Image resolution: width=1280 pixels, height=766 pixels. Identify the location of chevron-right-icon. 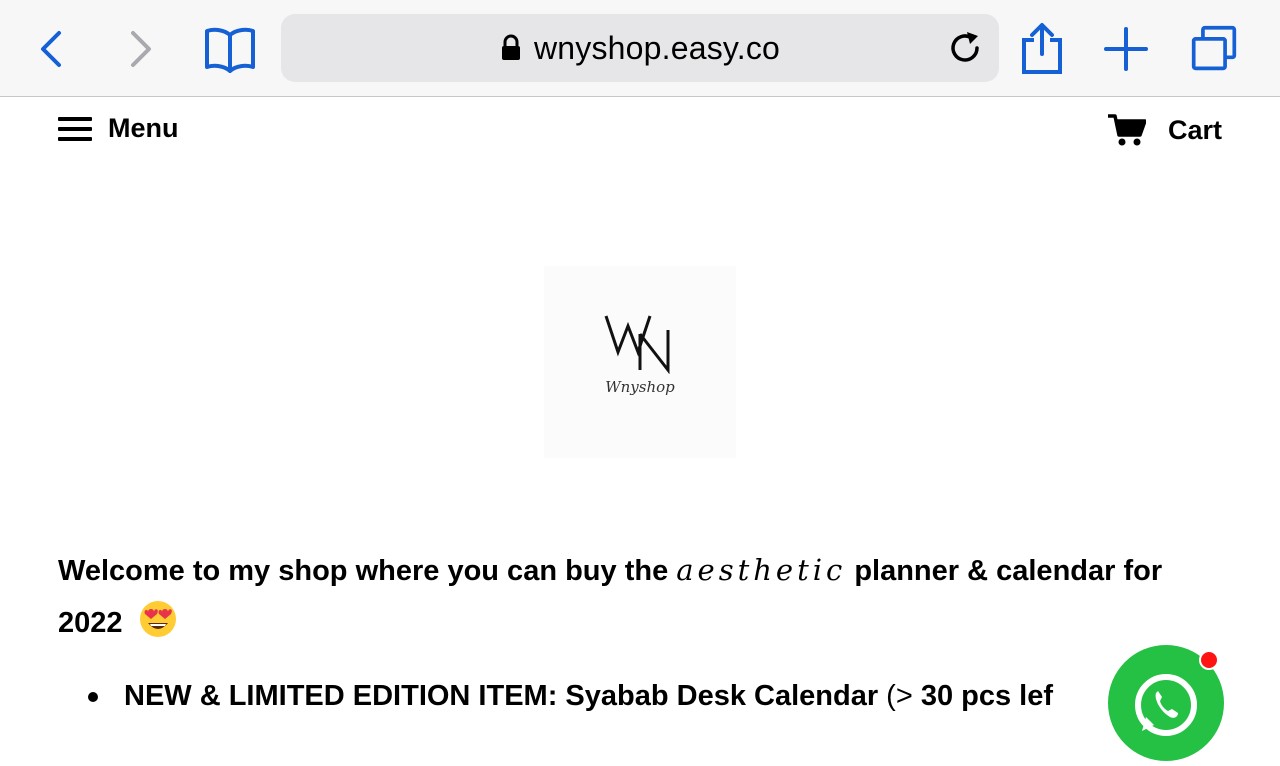
(141, 49).